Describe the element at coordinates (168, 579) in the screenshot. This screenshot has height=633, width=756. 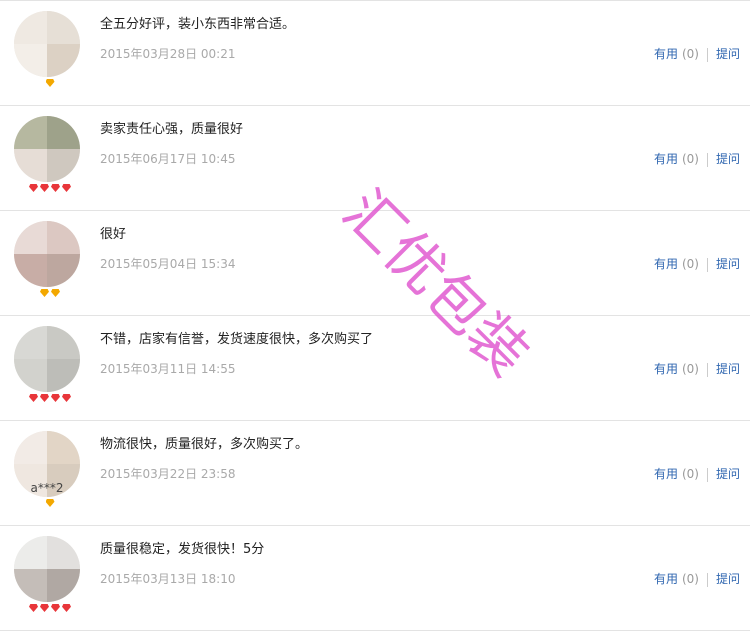
I see `review-date: 2015年03月13日 18:10` at that location.